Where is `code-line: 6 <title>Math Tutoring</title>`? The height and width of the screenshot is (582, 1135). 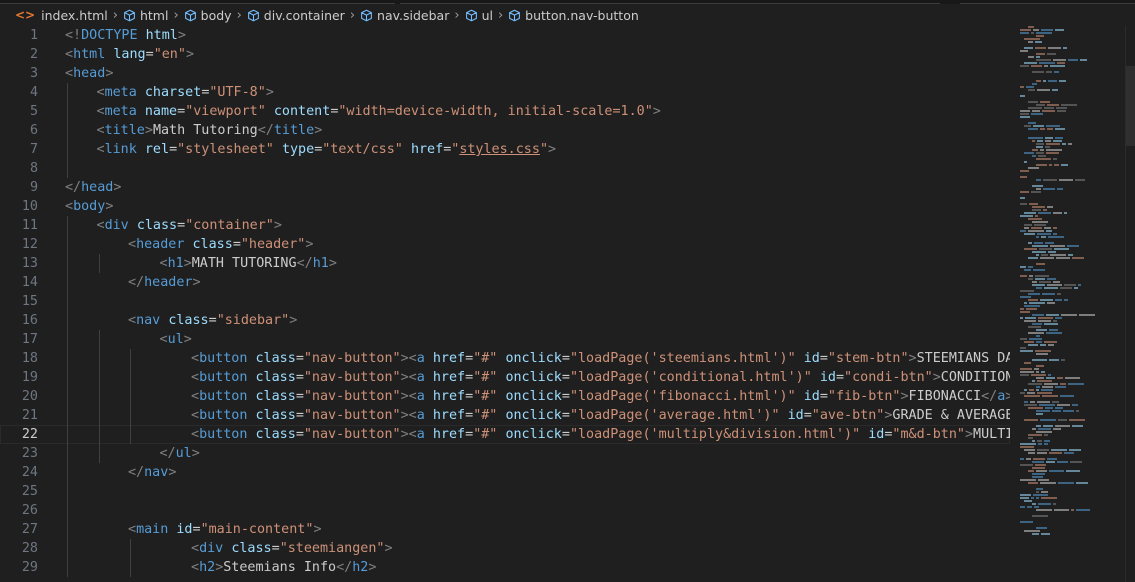 code-line: 6 <title>Math Tutoring</title> is located at coordinates (505, 130).